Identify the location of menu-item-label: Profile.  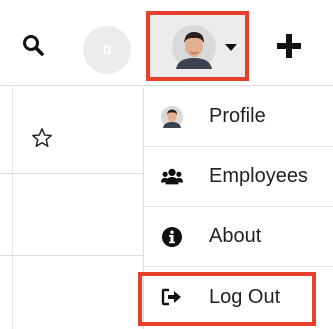
(237, 116).